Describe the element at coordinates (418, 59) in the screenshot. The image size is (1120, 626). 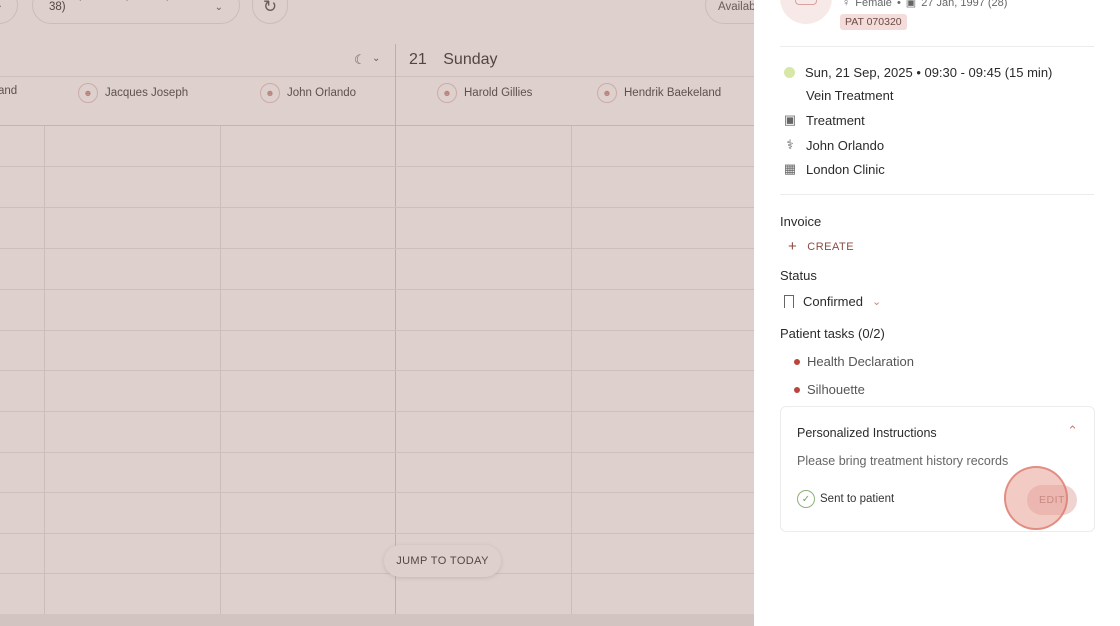
I see `day-number: 21` at that location.